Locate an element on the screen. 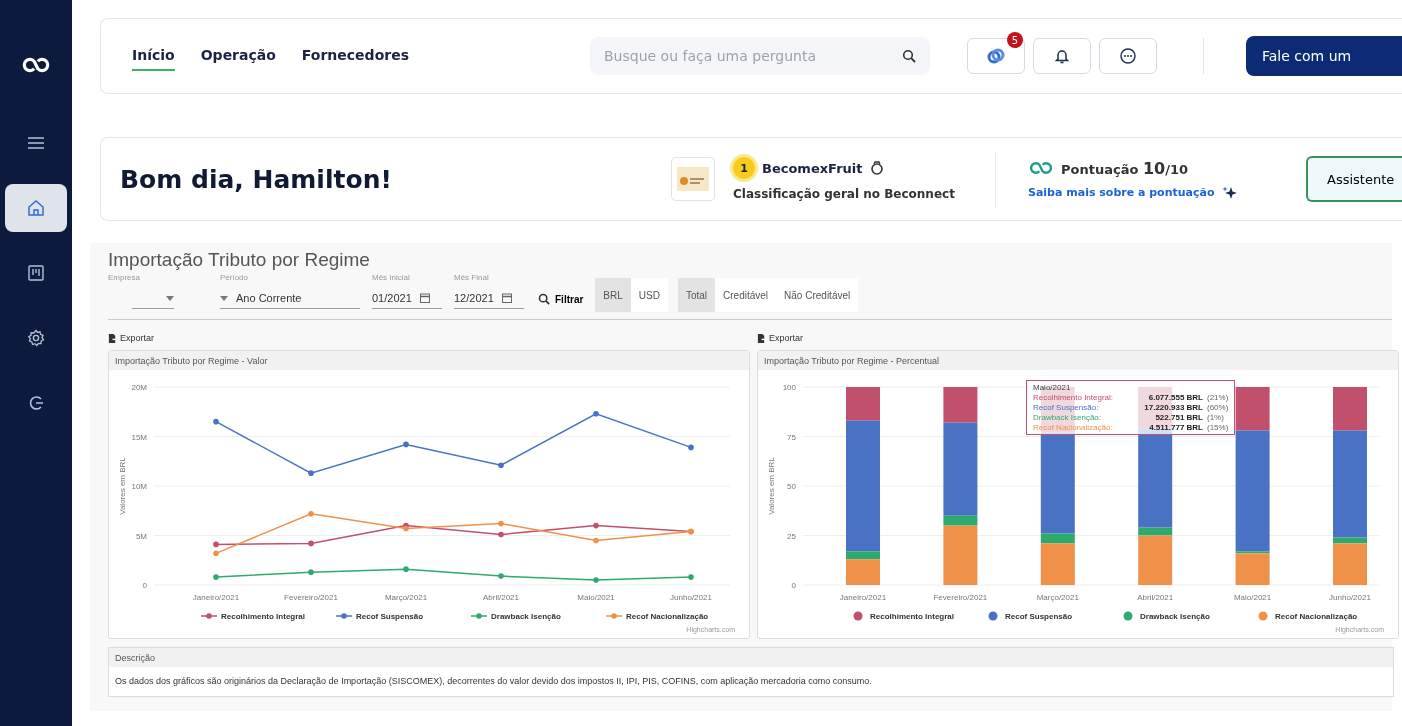 The image size is (1402, 726). ranking-caption: Classificação geral no Beconnect is located at coordinates (844, 194).